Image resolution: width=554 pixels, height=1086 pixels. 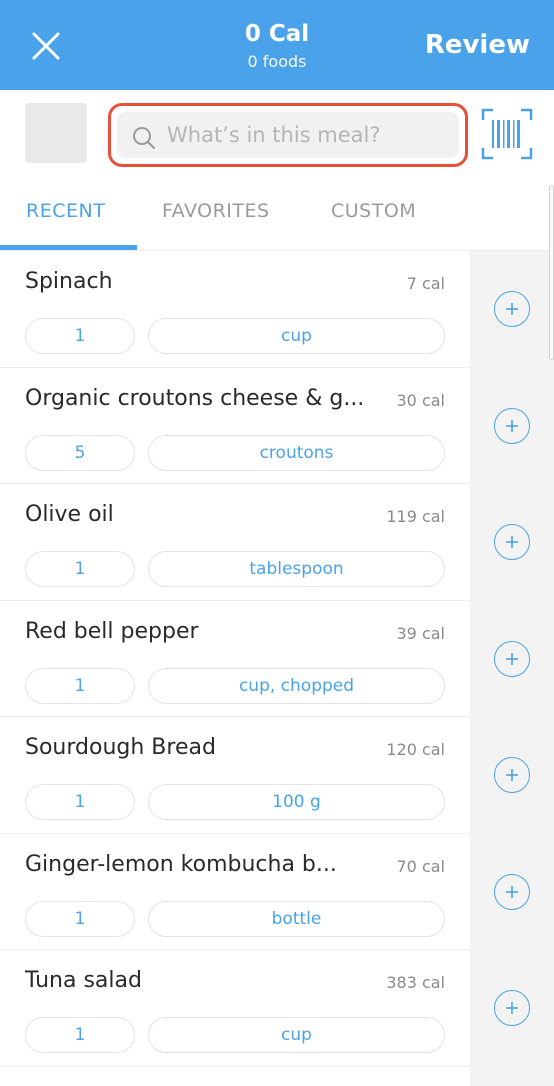 What do you see at coordinates (373, 211) in the screenshot?
I see `tab-custom: CUSTOM` at bounding box center [373, 211].